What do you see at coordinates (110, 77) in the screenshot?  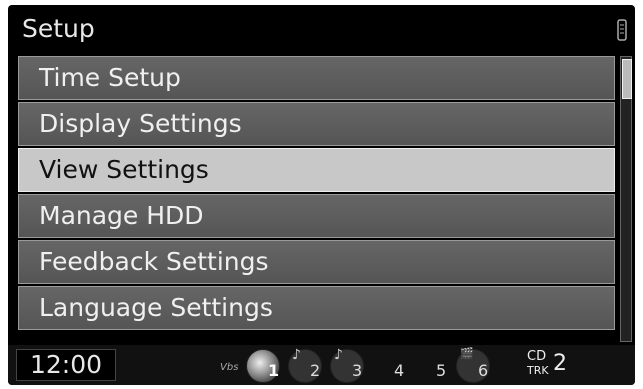 I see `menu-item-label: Time Setup` at bounding box center [110, 77].